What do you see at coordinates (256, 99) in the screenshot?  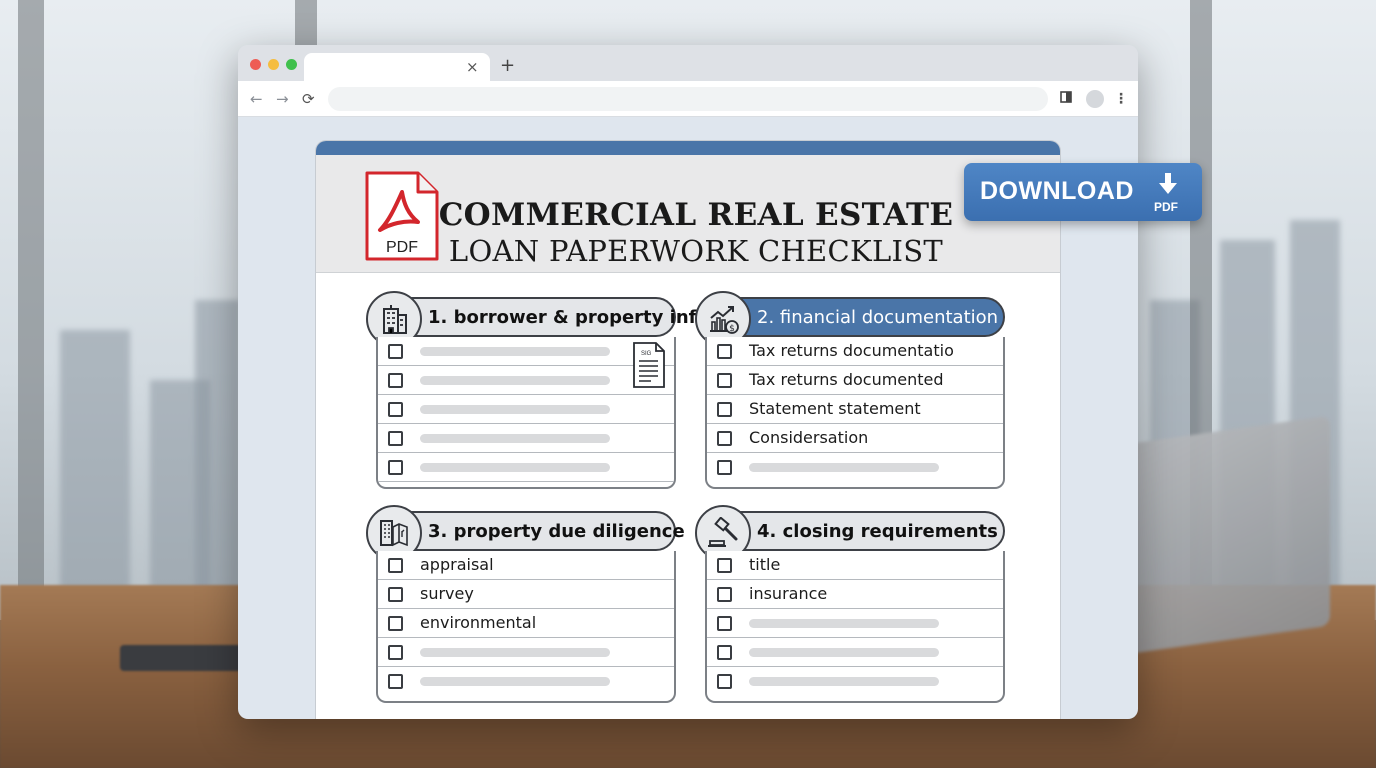 I see `back-icon: ←` at bounding box center [256, 99].